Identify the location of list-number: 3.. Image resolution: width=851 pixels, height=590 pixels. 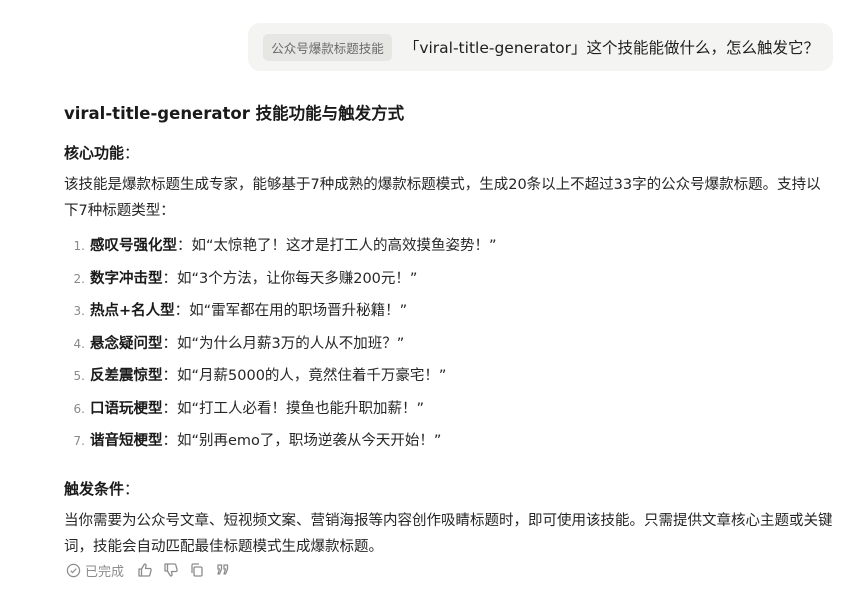
(79, 311).